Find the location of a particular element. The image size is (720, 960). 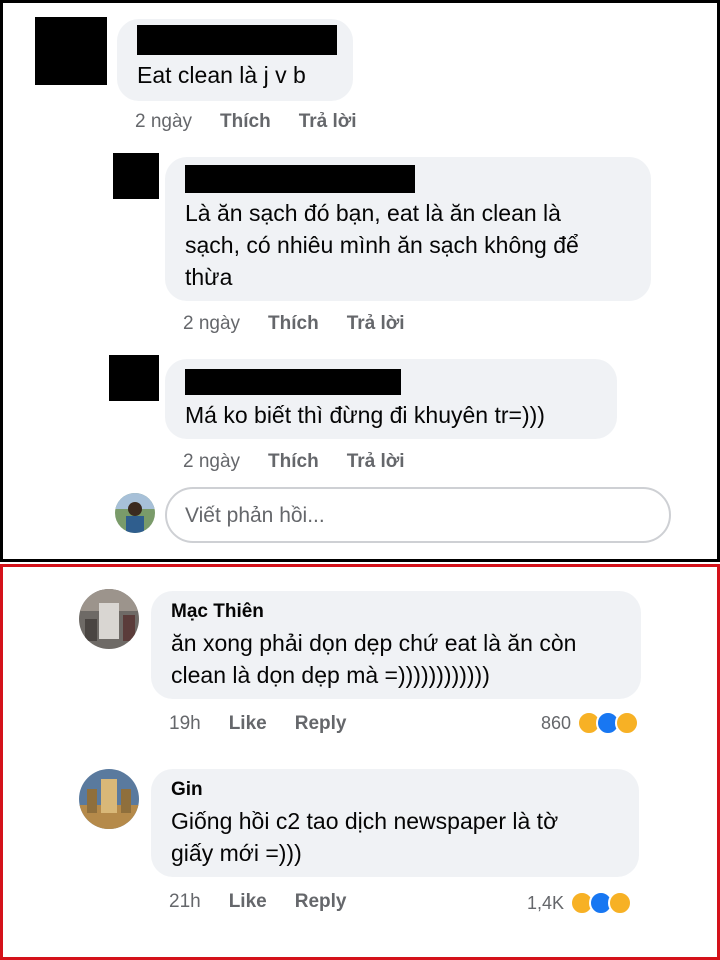

reaction-count: 860 is located at coordinates (556, 722).